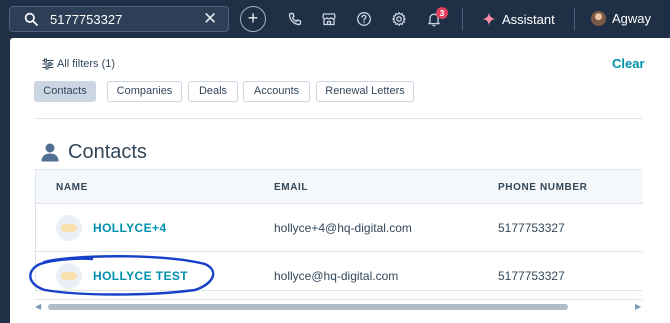 This screenshot has height=323, width=670. What do you see at coordinates (295, 19) in the screenshot?
I see `phone-icon` at bounding box center [295, 19].